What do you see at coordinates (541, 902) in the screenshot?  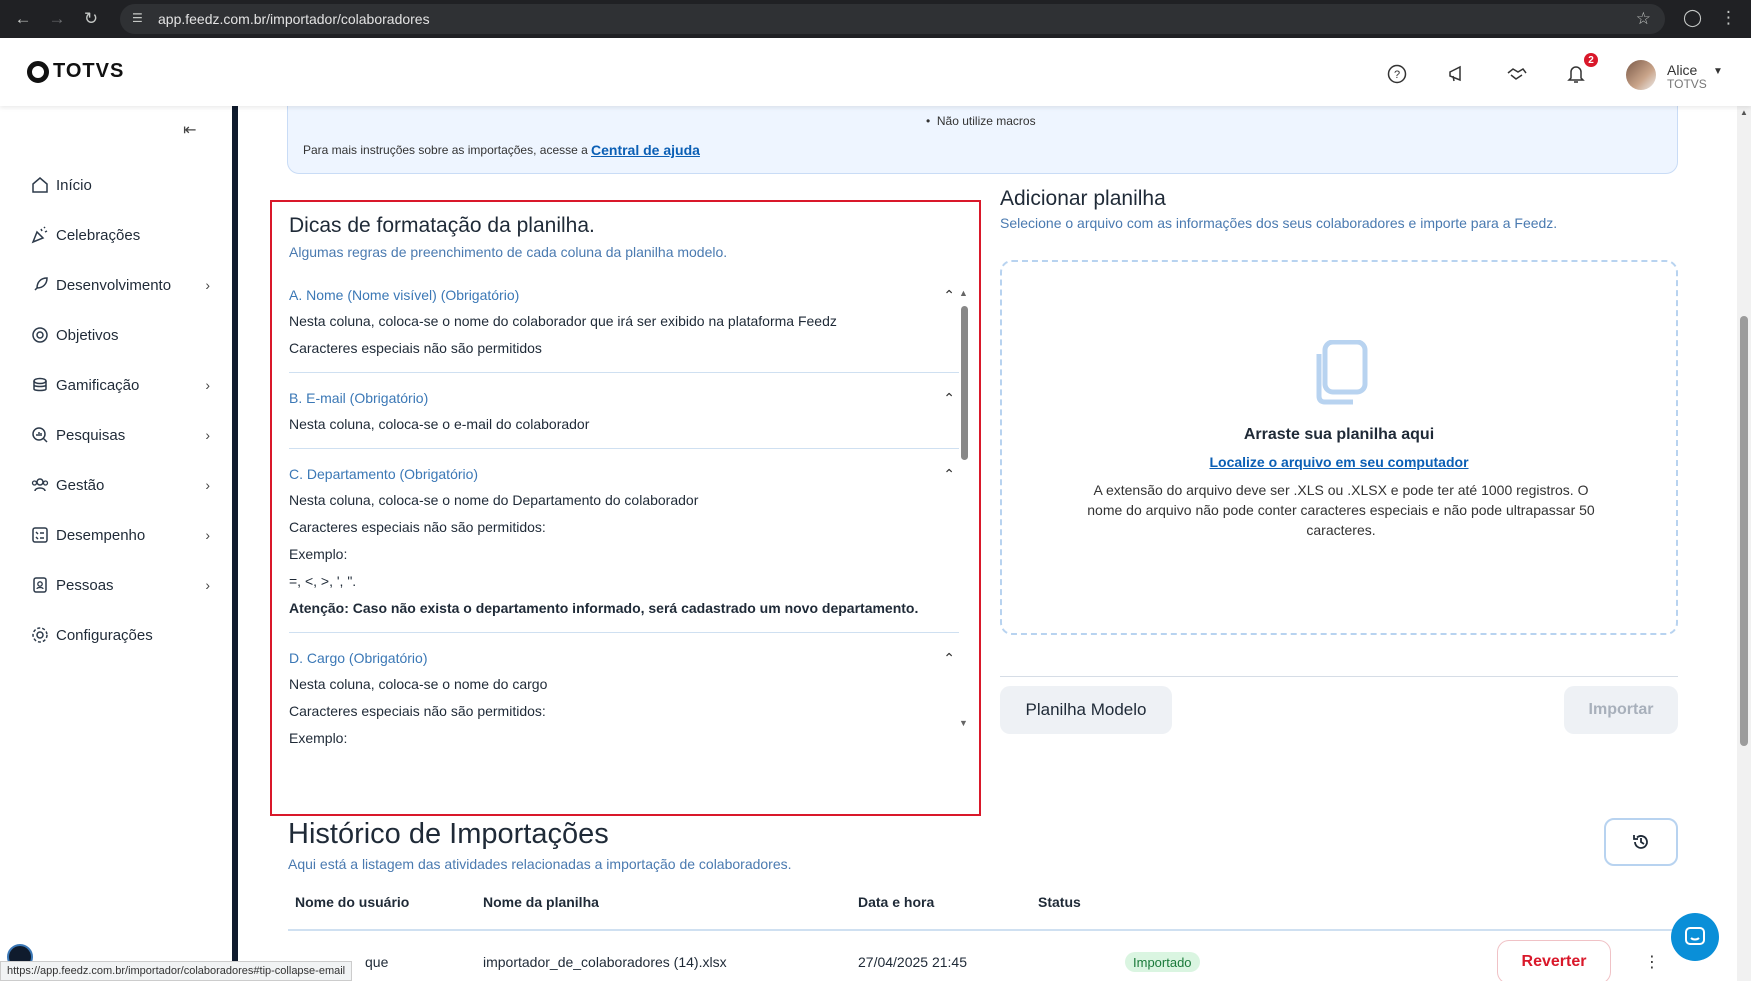 I see `column-header-file: Nome da planilha` at bounding box center [541, 902].